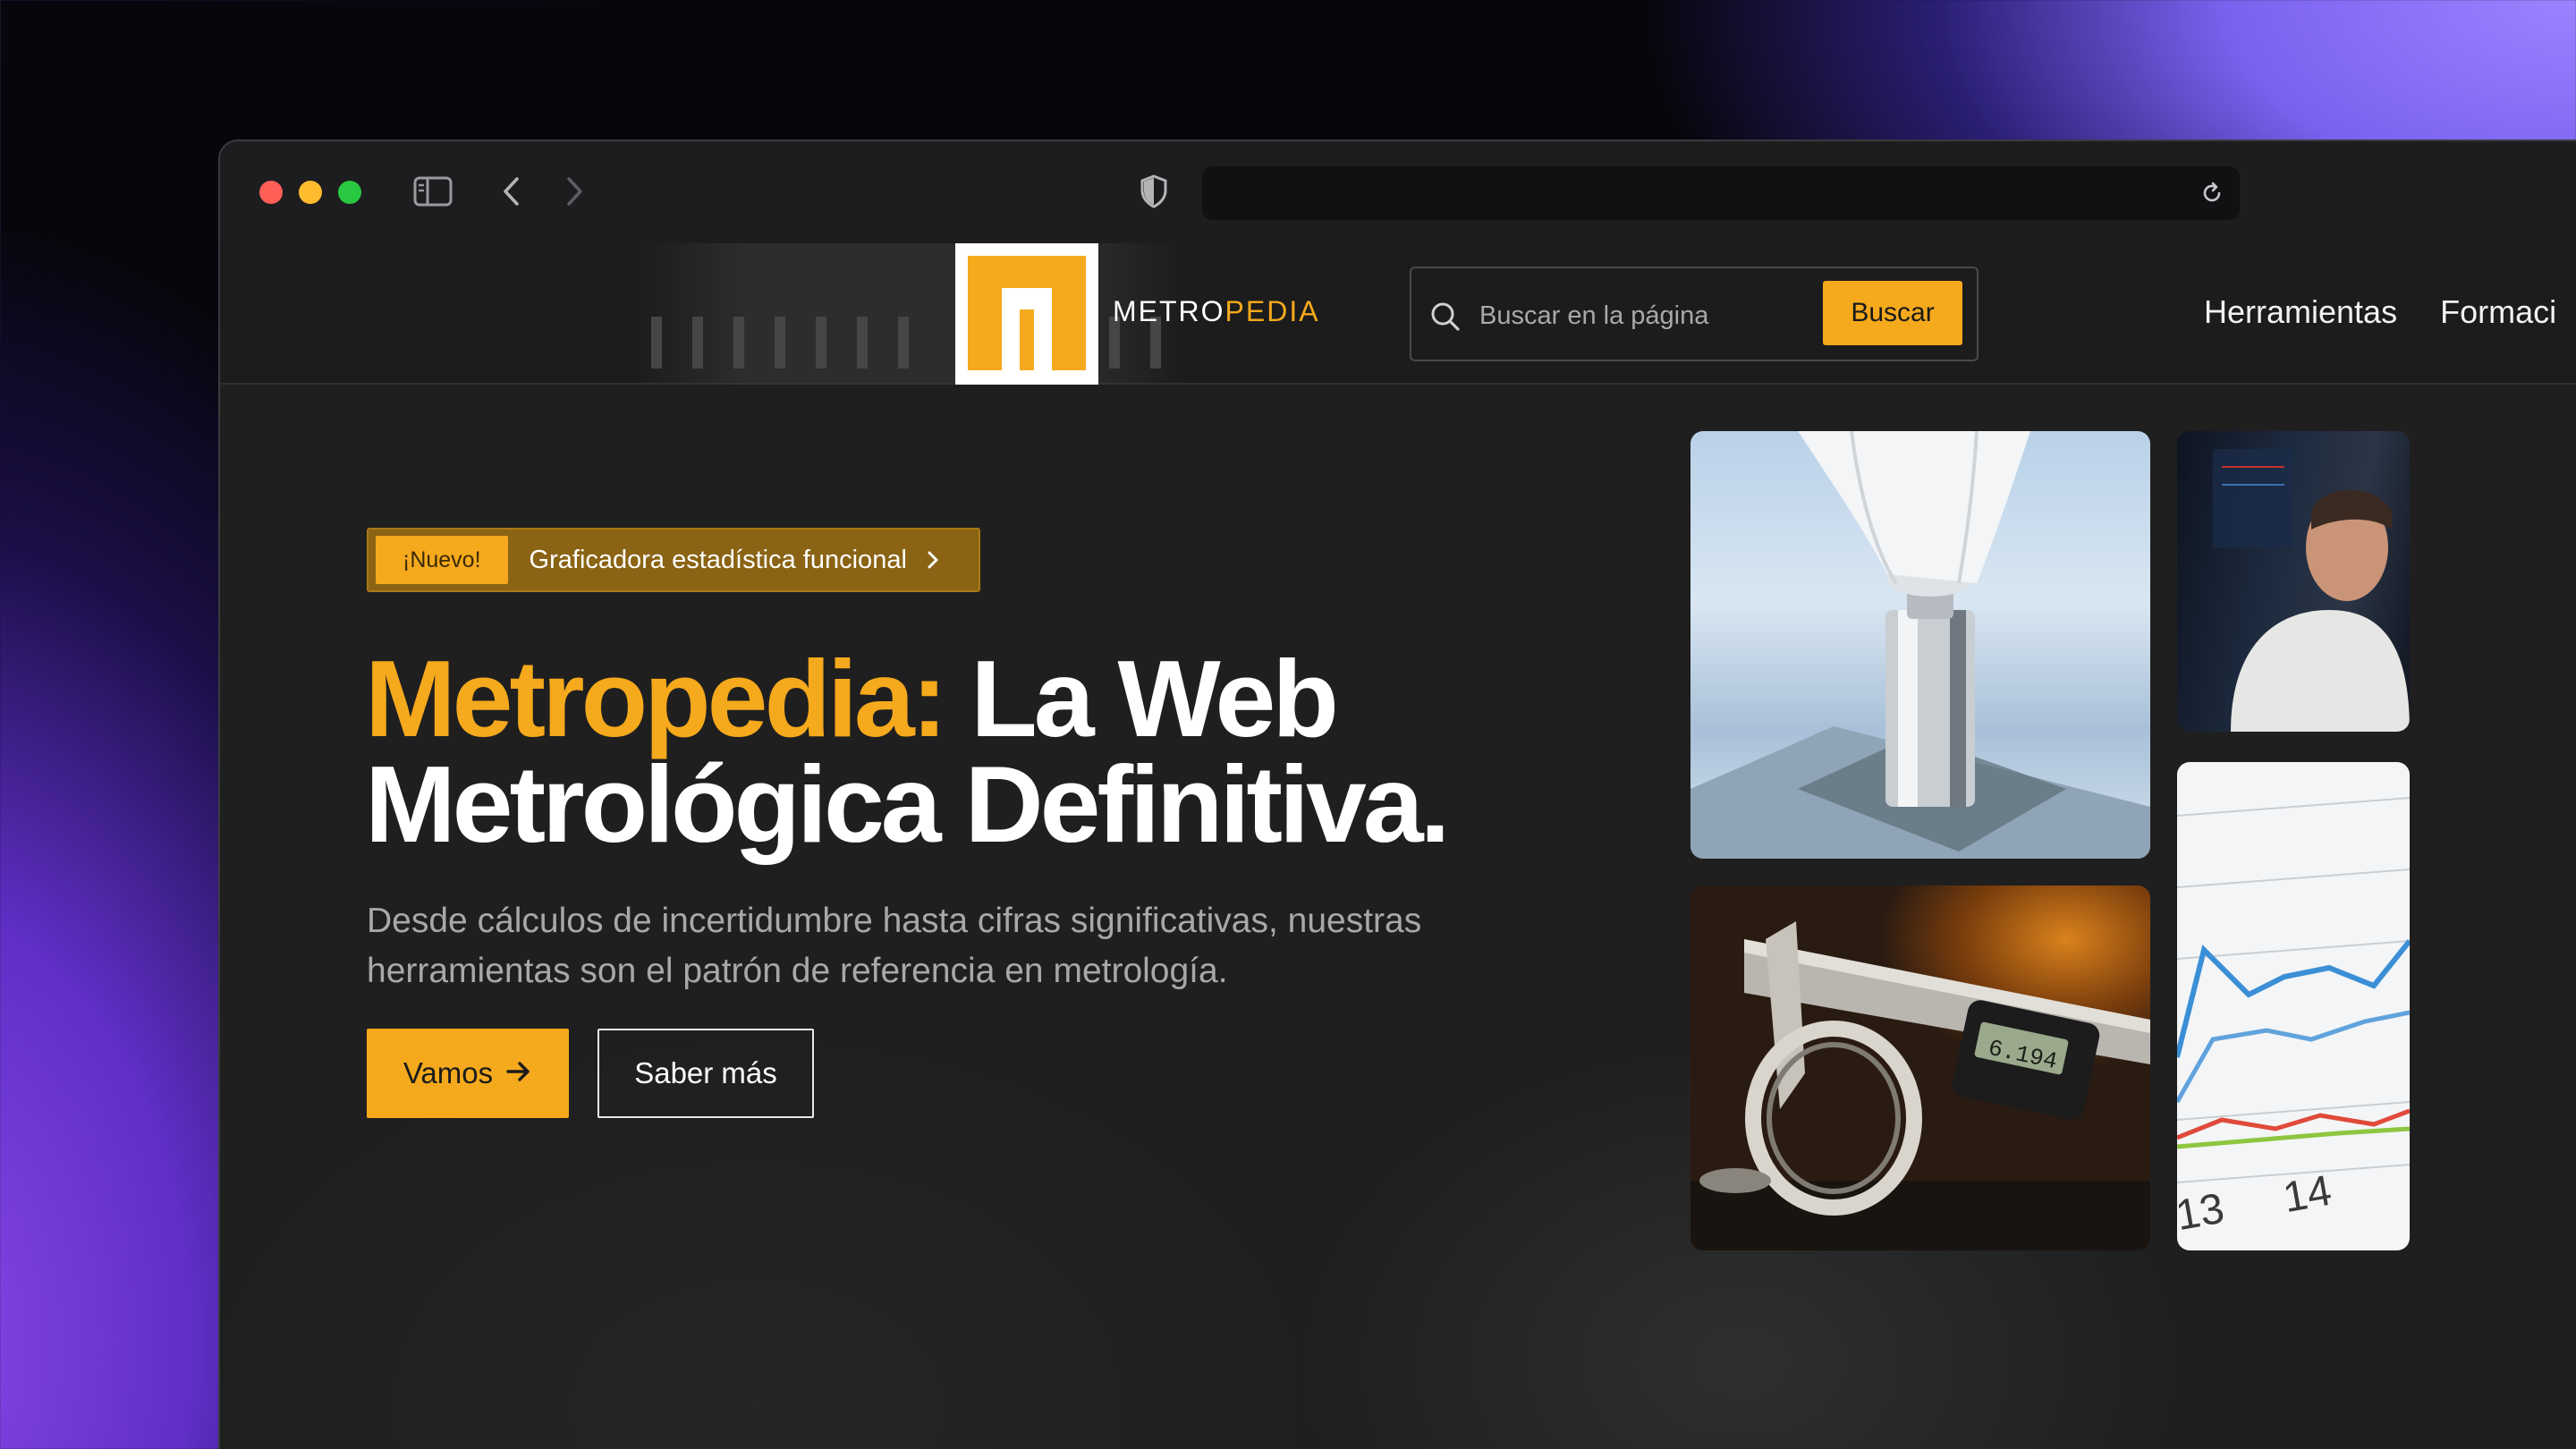 The width and height of the screenshot is (2576, 1449). I want to click on hero-title-line1: La Web, so click(1141, 698).